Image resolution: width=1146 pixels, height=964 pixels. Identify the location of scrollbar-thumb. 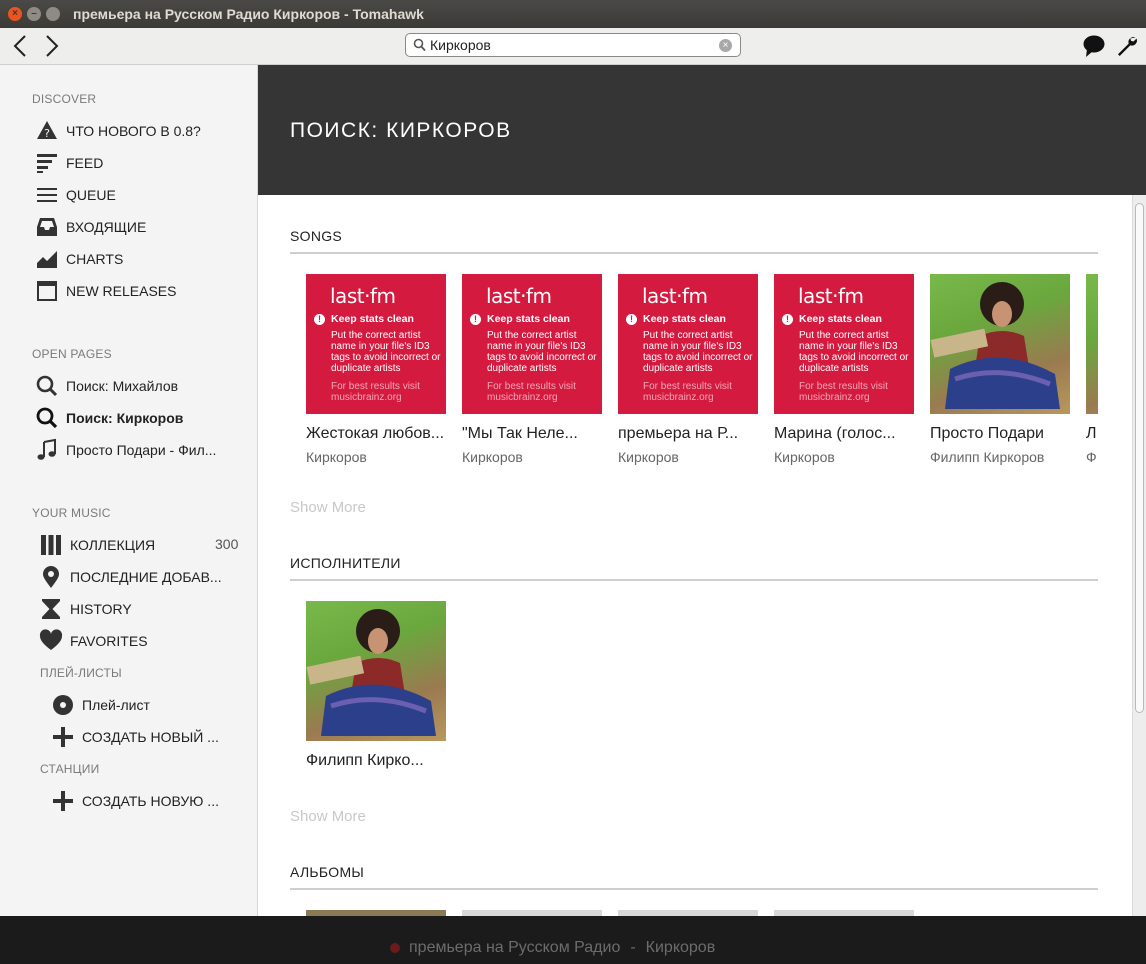
(1139, 458).